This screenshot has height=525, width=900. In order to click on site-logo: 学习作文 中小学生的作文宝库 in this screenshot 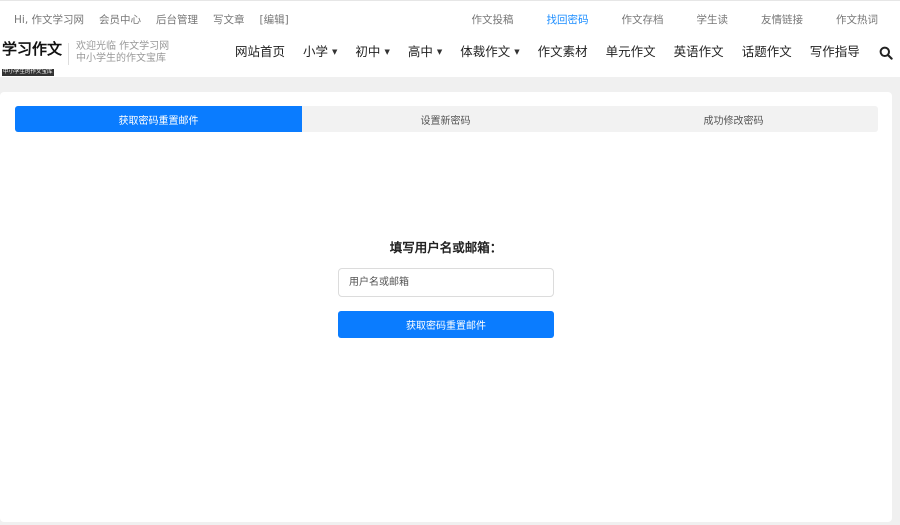, I will do `click(32, 58)`.